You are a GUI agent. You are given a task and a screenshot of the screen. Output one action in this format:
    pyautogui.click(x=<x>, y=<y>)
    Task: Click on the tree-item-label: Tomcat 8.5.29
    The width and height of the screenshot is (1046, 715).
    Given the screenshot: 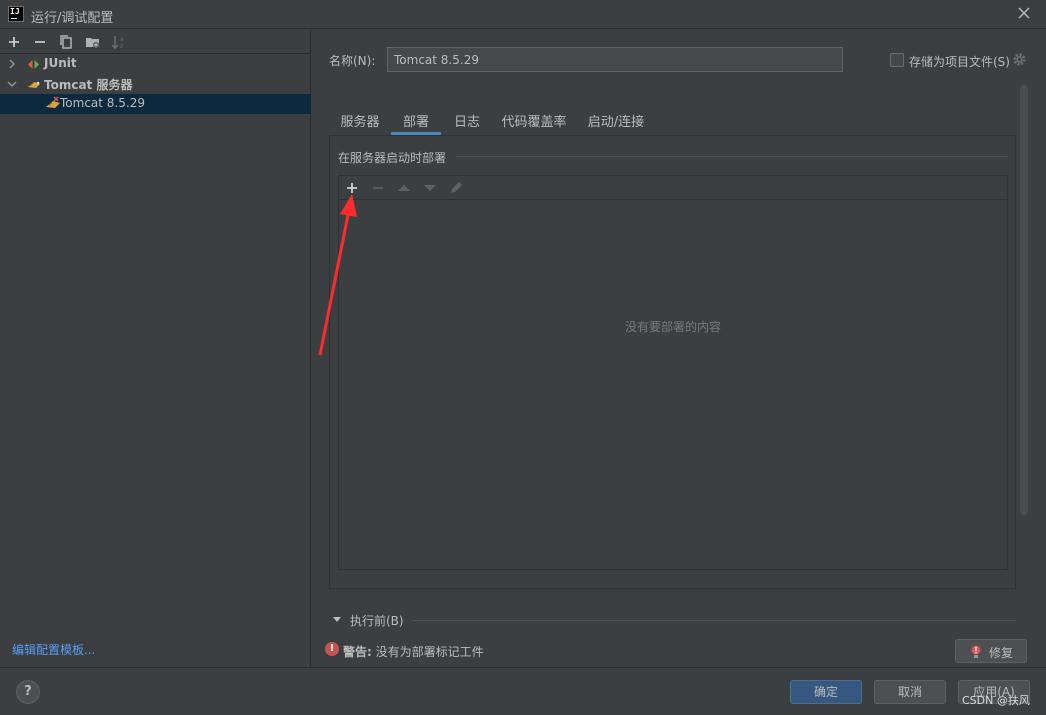 What is the action you would take?
    pyautogui.click(x=102, y=103)
    